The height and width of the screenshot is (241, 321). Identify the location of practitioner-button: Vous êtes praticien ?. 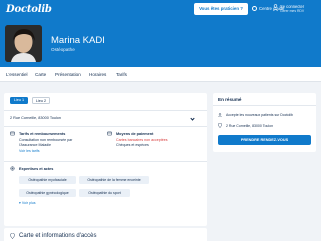
(221, 9).